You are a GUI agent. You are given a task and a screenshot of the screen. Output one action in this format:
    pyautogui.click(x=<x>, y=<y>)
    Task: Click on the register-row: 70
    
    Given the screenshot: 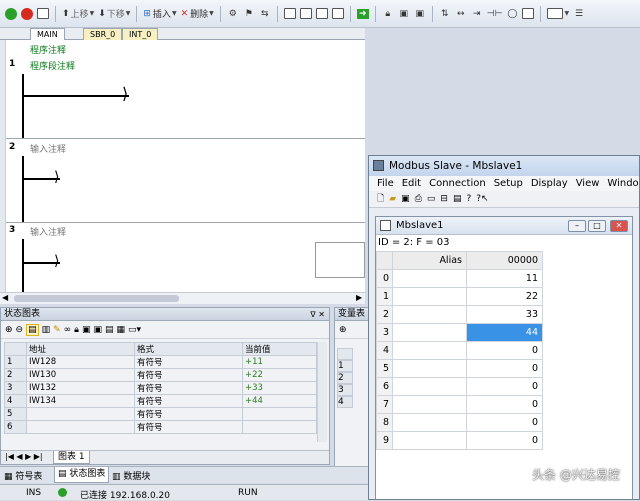 What is the action you would take?
    pyautogui.click(x=459, y=404)
    